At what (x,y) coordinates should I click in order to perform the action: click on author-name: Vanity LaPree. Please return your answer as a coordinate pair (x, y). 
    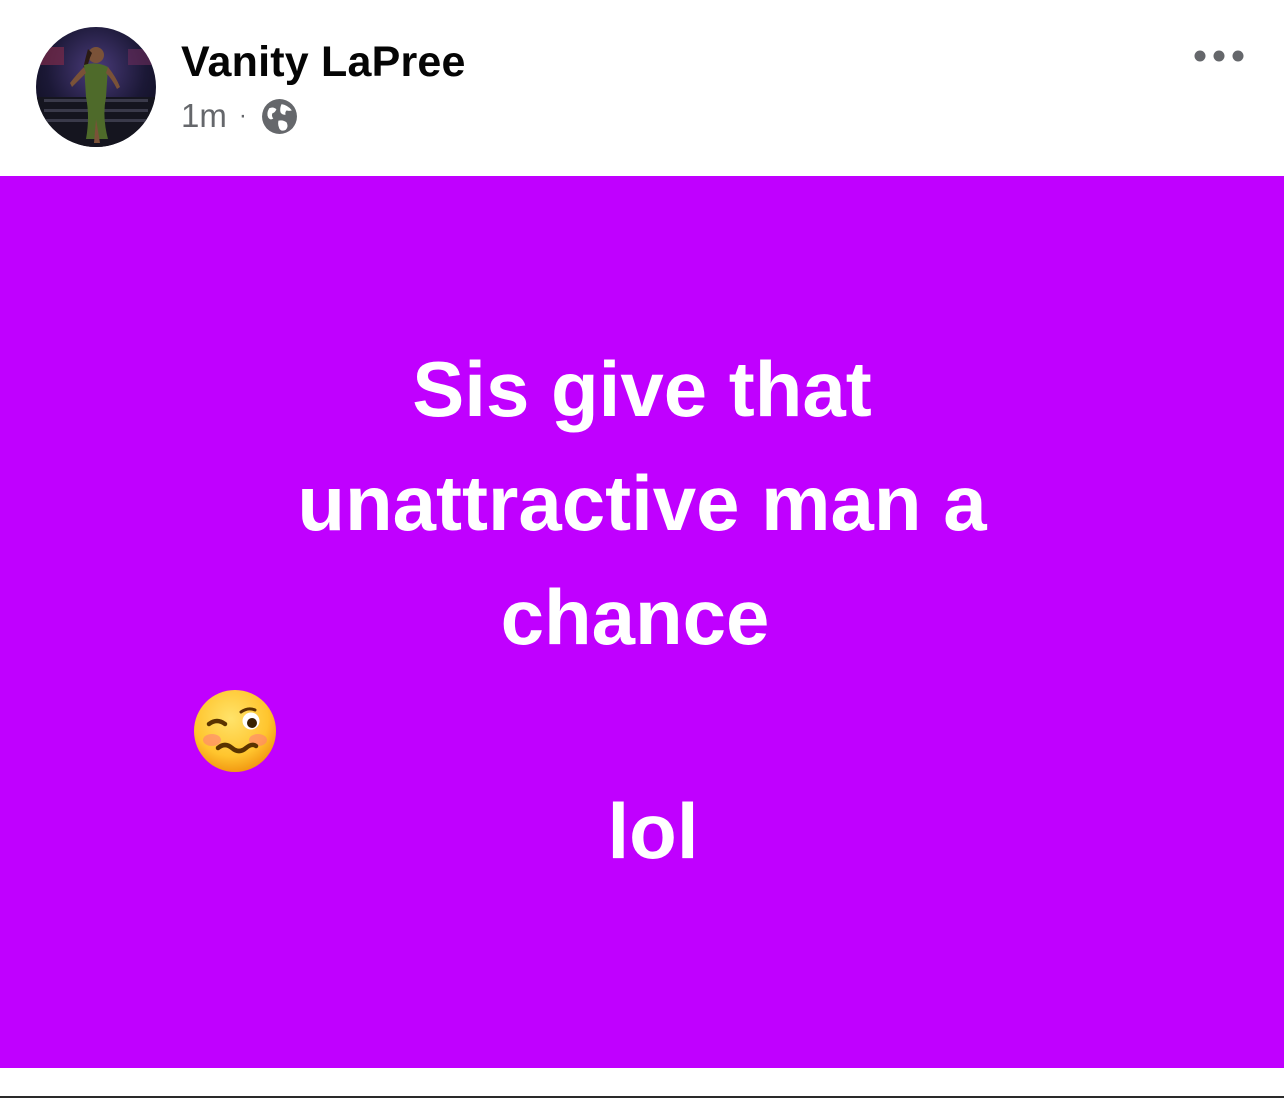
    Looking at the image, I should click on (323, 62).